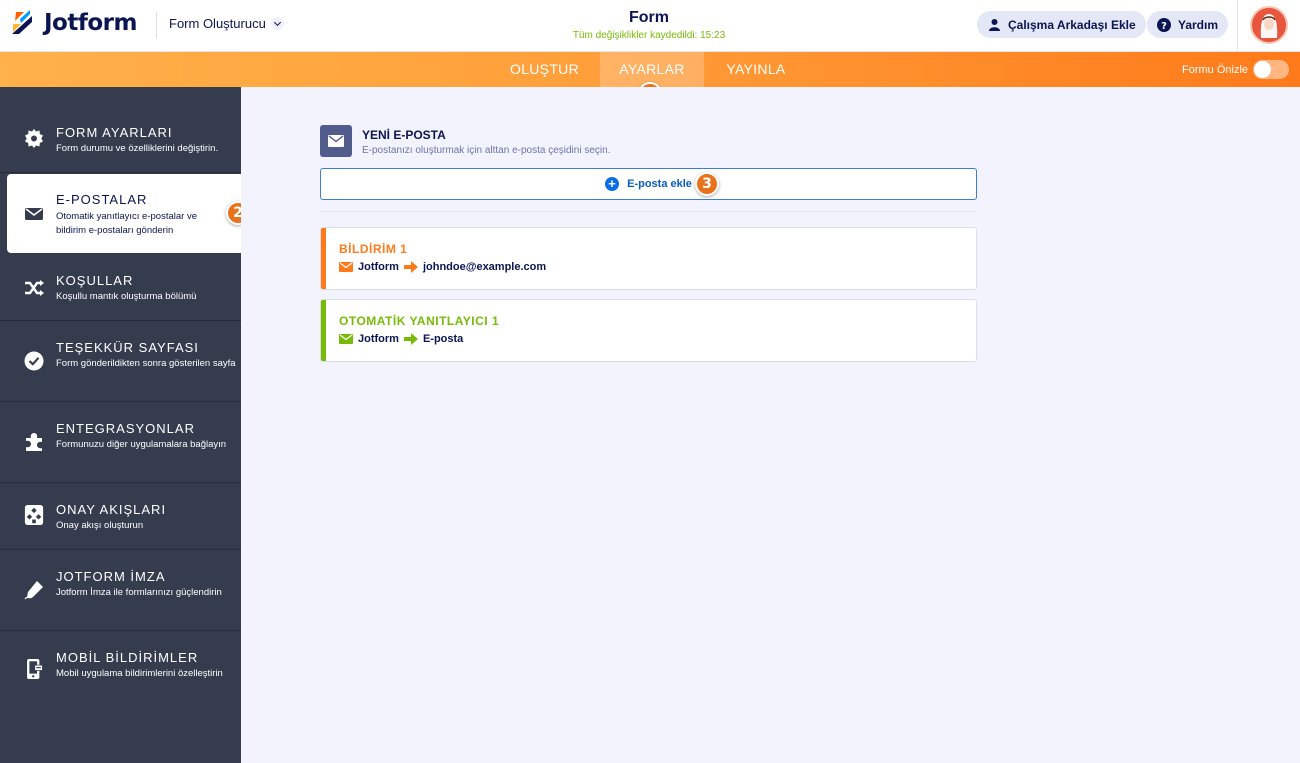  I want to click on email-card-autoresponder: OTOMATİK YANITLAYICI 1 Jotform E-posta, so click(648, 330).